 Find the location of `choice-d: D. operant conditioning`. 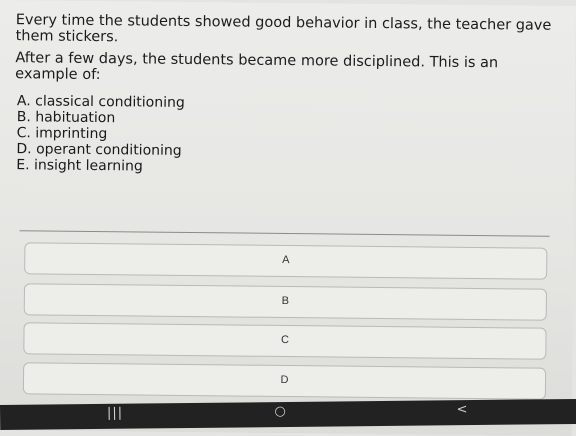

choice-d: D. operant conditioning is located at coordinates (99, 150).